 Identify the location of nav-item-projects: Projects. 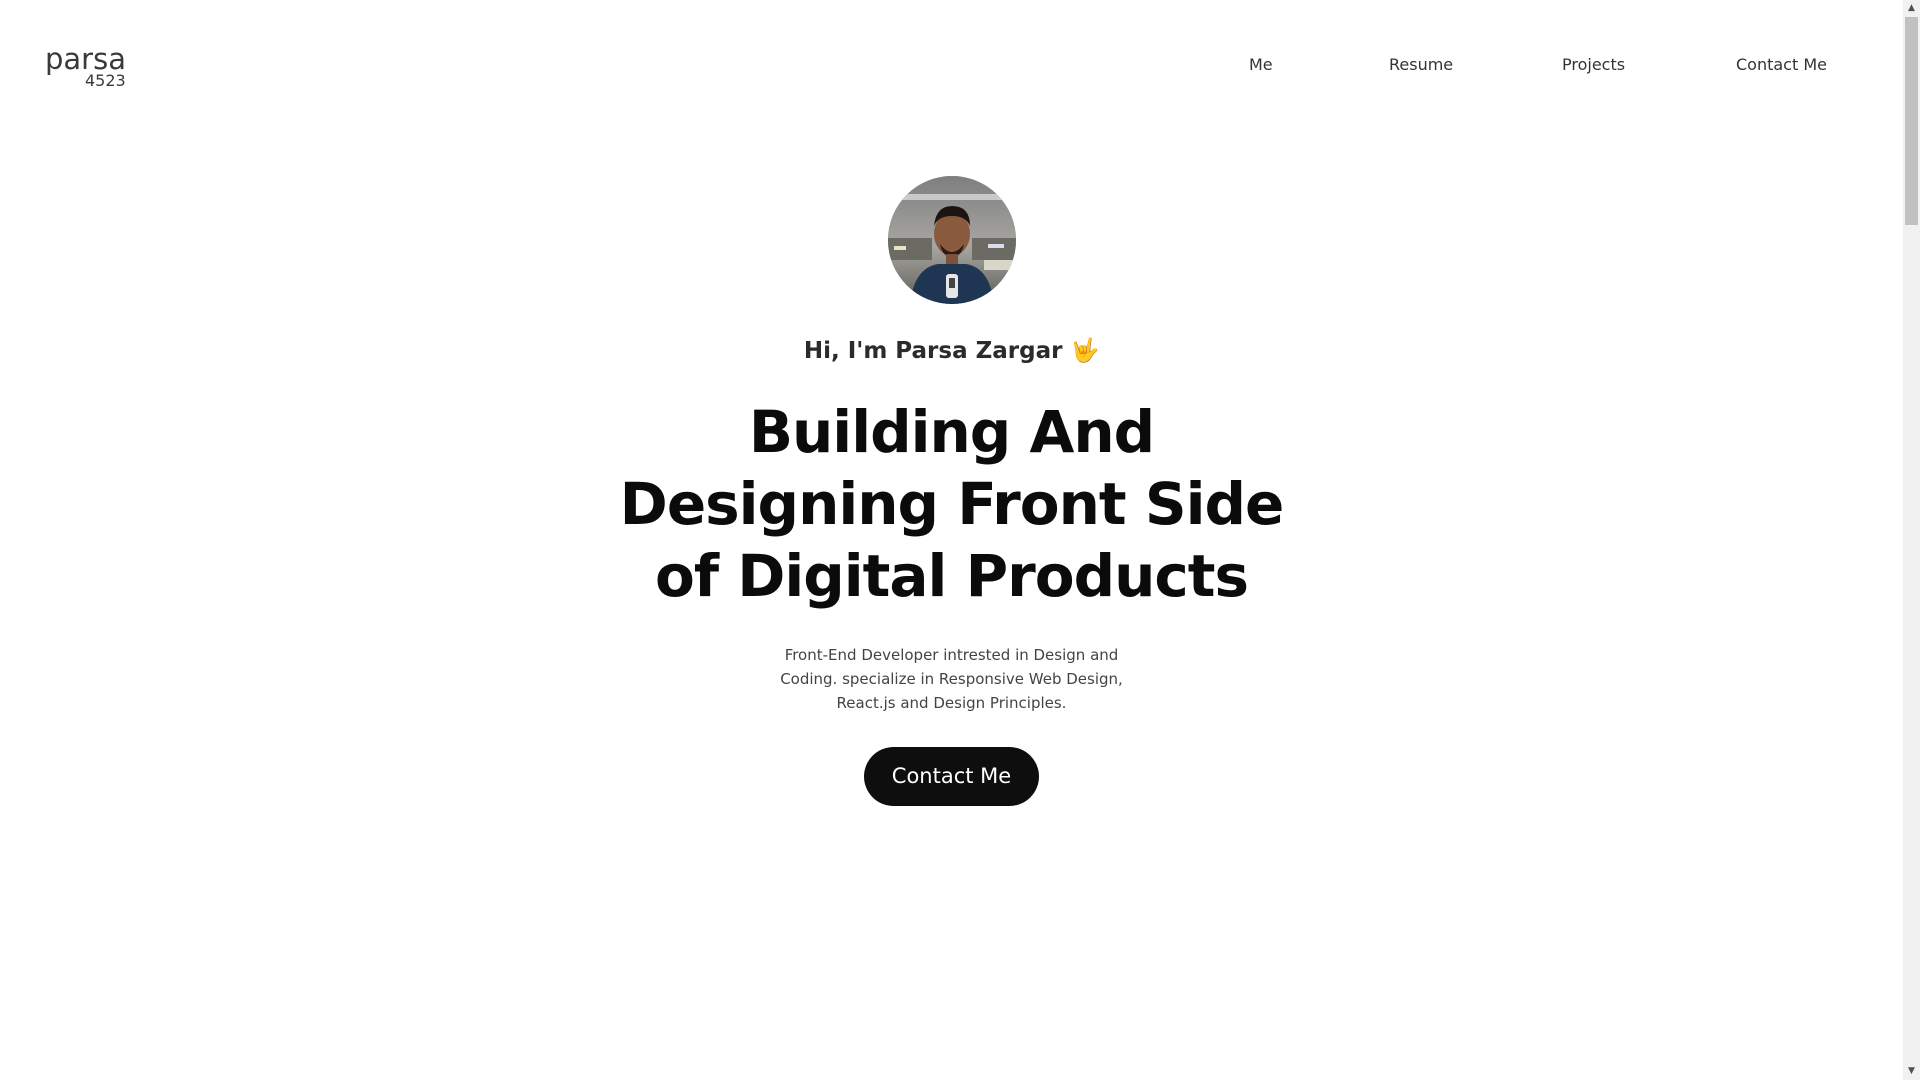
(1593, 65).